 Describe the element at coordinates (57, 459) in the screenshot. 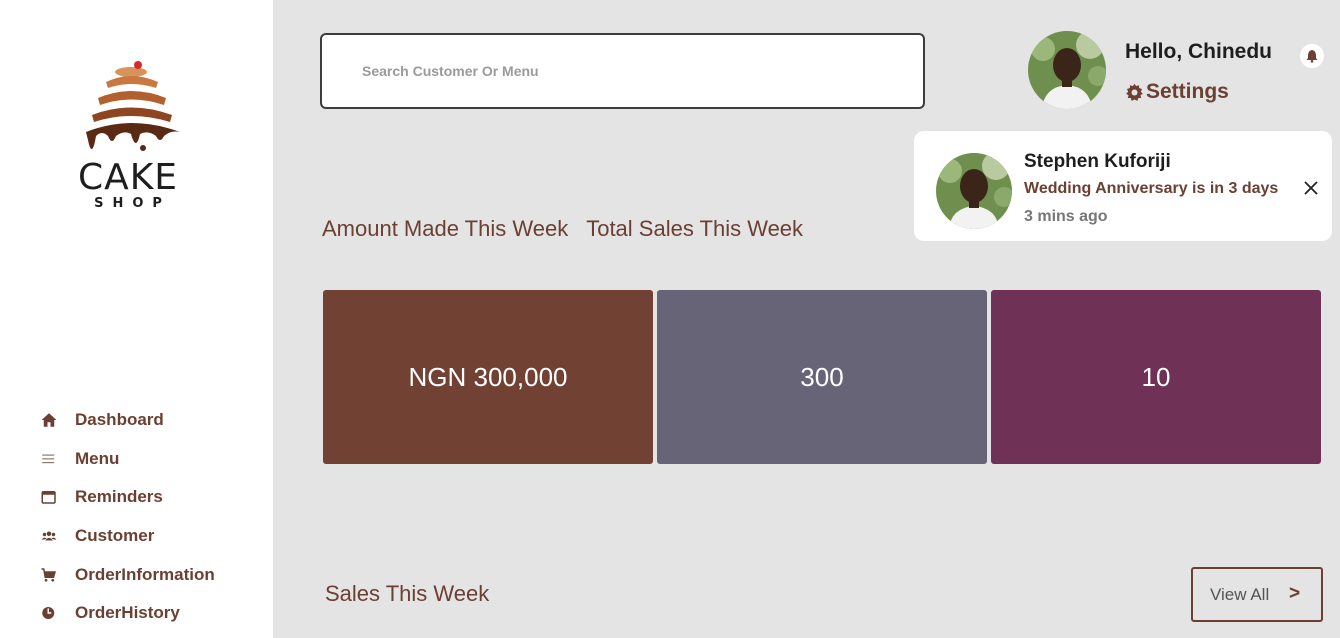

I see `menu-icon` at that location.